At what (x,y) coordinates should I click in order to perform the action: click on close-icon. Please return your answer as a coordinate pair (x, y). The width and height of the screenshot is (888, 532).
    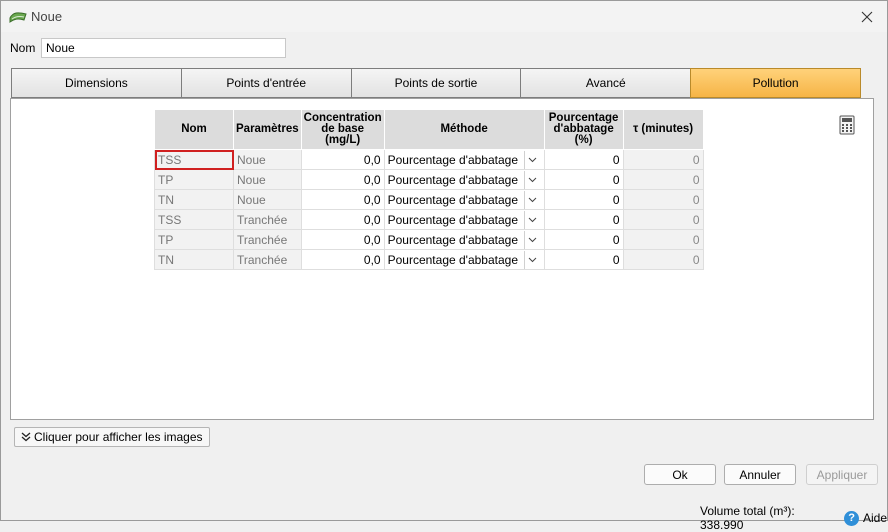
    Looking at the image, I should click on (867, 16).